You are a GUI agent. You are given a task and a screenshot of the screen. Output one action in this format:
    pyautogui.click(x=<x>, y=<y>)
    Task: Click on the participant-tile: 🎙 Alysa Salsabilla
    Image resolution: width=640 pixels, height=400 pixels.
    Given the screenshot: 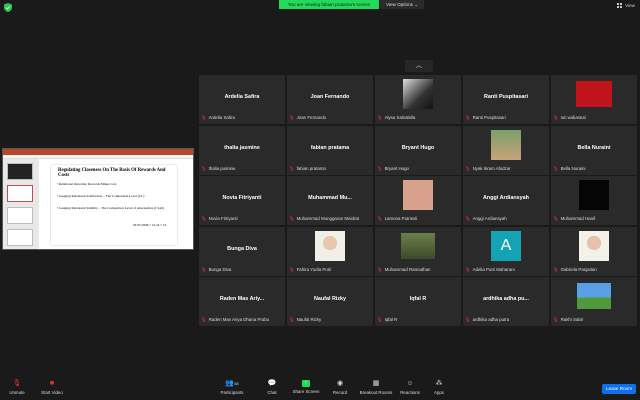 What is the action you would take?
    pyautogui.click(x=418, y=99)
    